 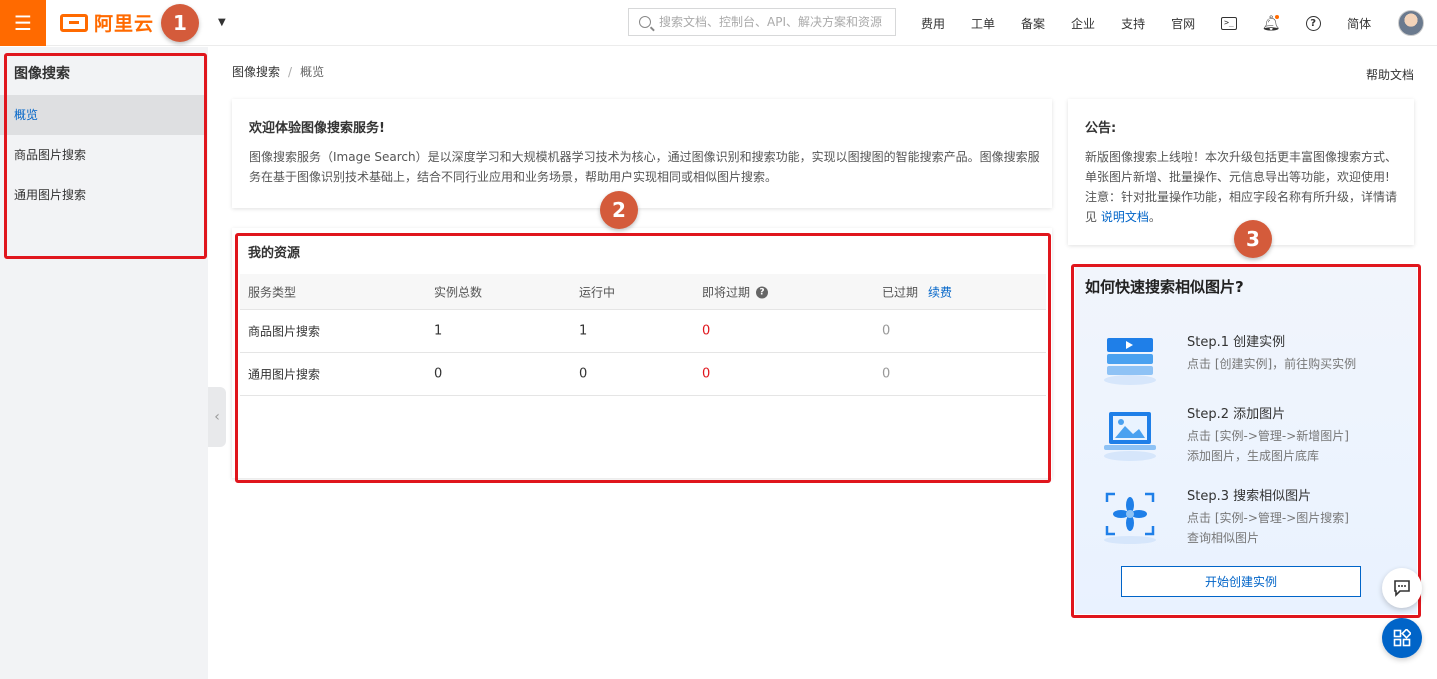 I want to click on step2-title: Step.2 添加图片, so click(x=1236, y=414).